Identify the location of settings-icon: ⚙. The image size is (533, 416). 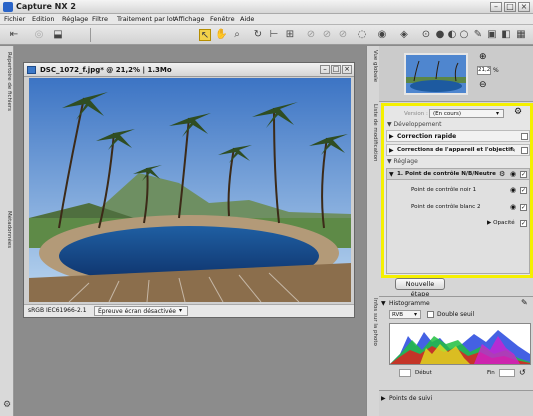
(7, 405).